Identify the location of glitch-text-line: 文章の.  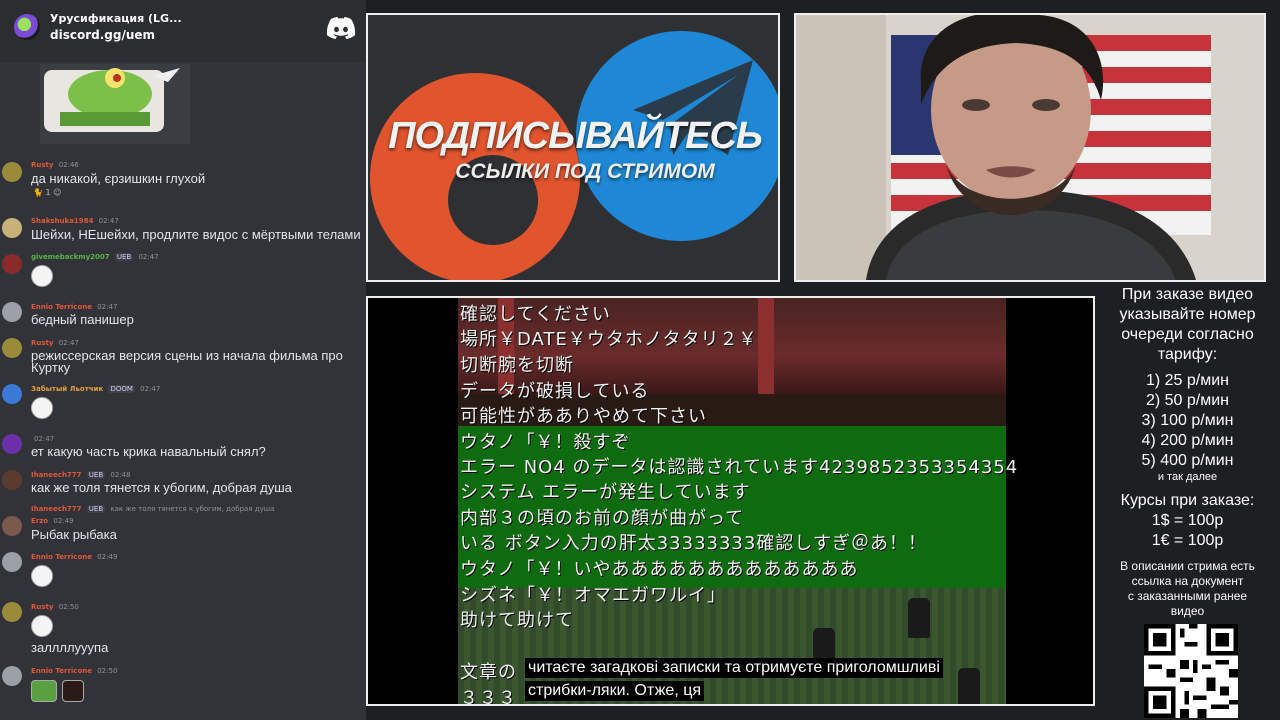
(488, 672).